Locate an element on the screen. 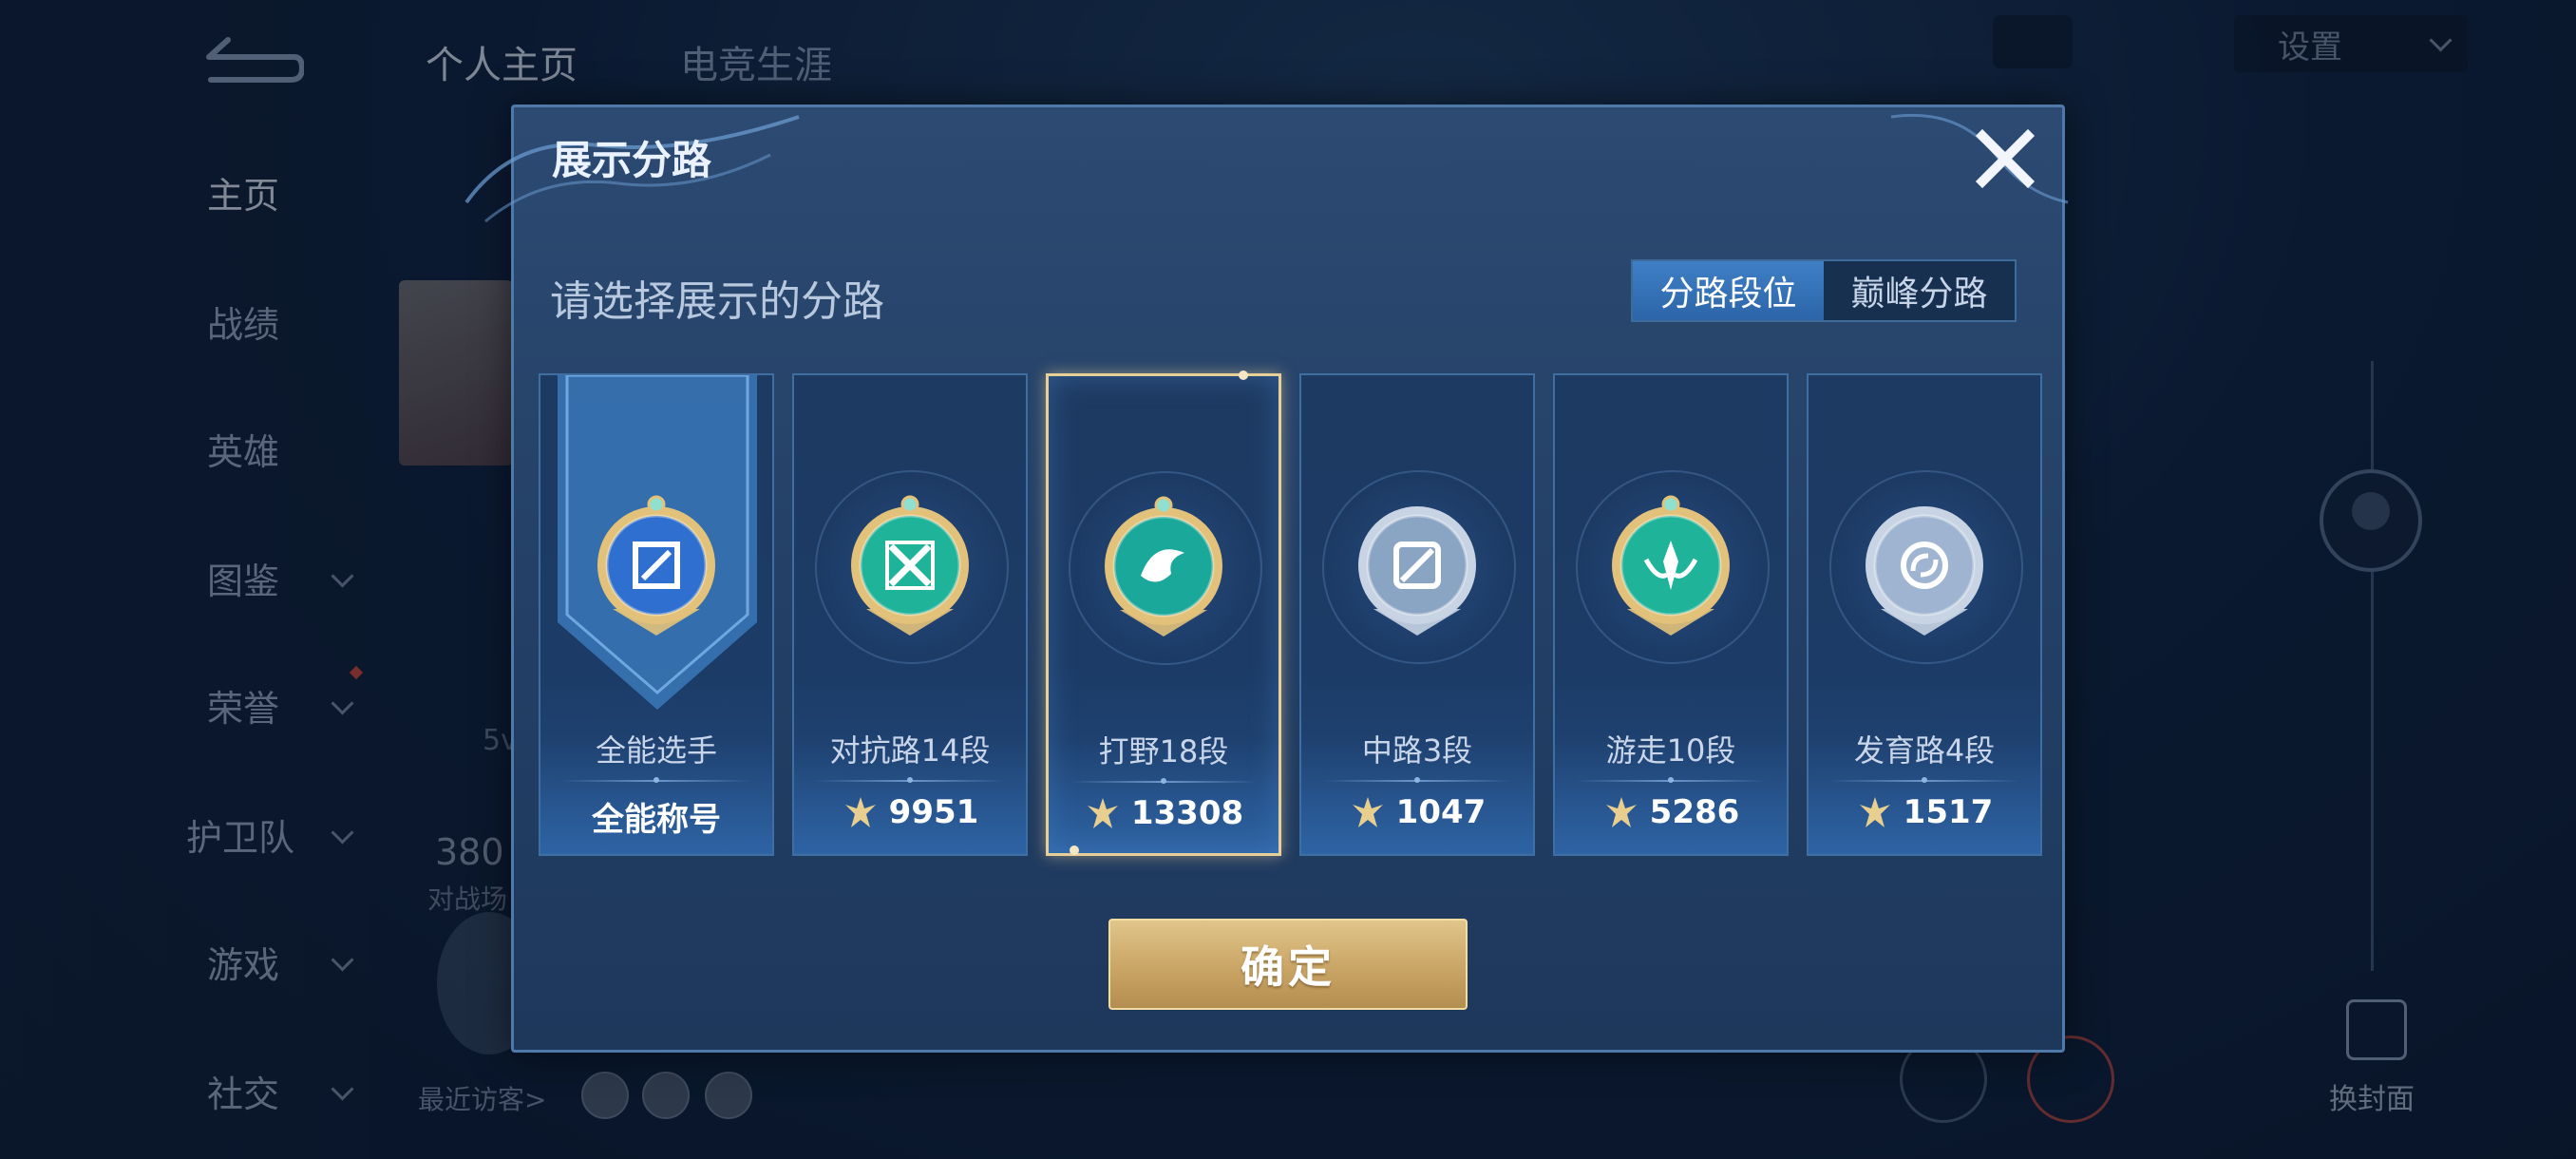 This screenshot has height=1159, width=2576. lane-card: 全能选手 全能称号 is located at coordinates (656, 614).